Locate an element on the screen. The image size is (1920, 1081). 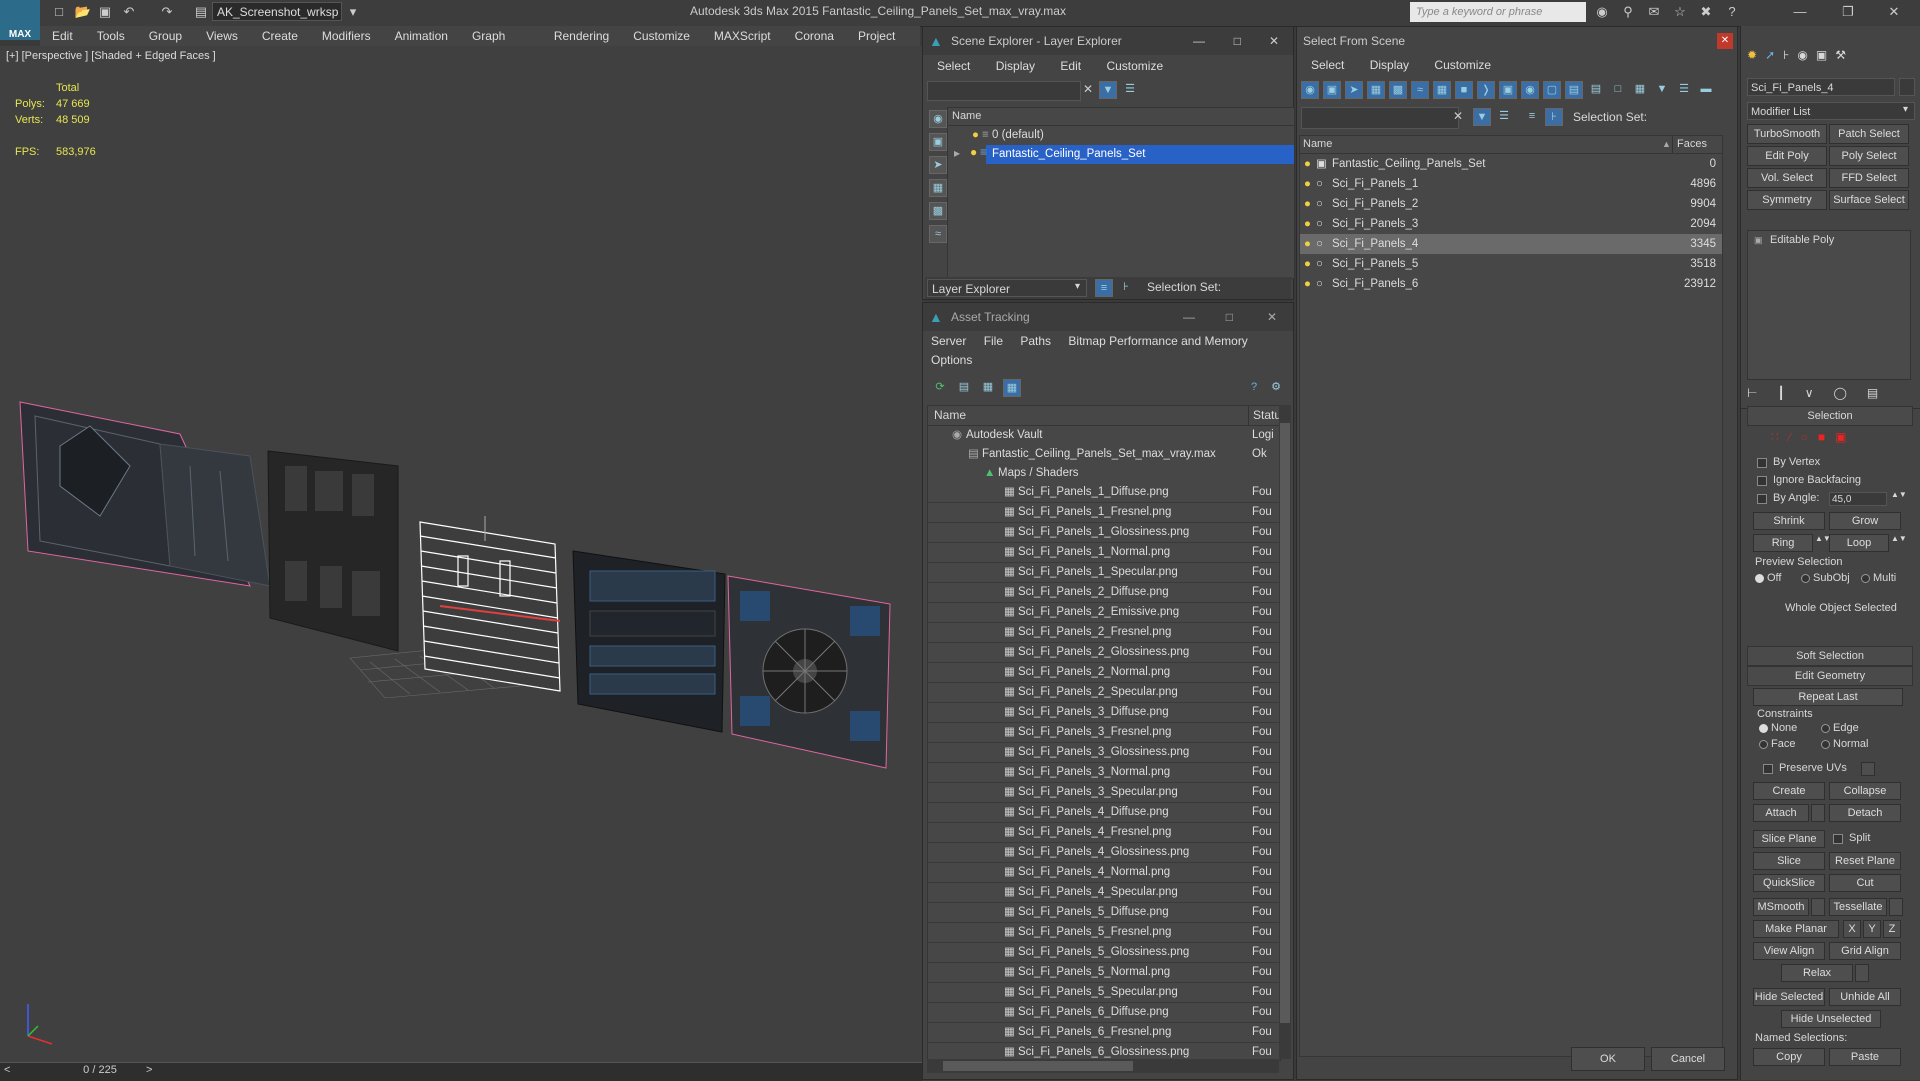
sfs-object-row: ● ○ Sci_Fi_Panels_1 4896 is located at coordinates (1511, 184).